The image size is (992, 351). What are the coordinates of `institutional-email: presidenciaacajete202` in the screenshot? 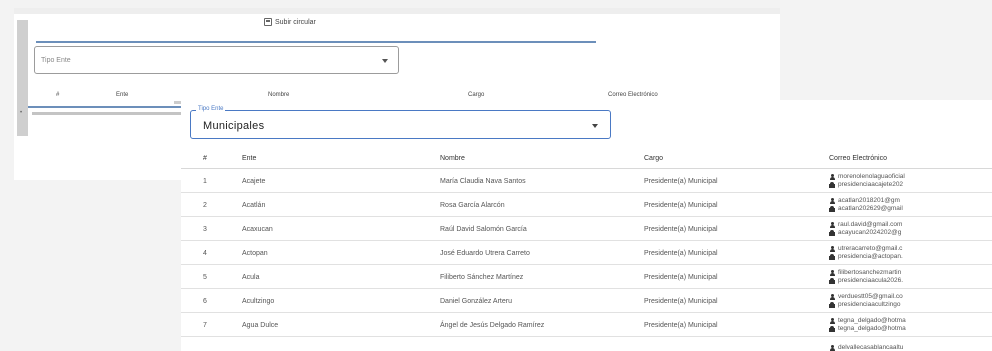 It's located at (870, 185).